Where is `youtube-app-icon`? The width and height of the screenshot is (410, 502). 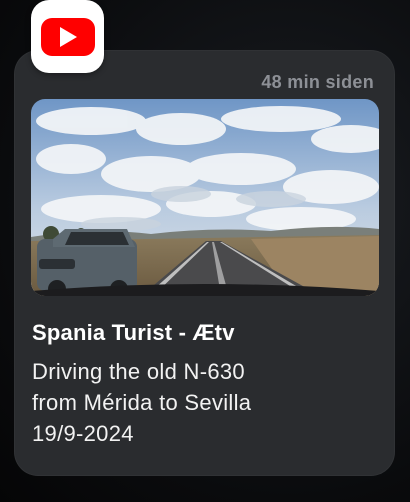 youtube-app-icon is located at coordinates (67, 36).